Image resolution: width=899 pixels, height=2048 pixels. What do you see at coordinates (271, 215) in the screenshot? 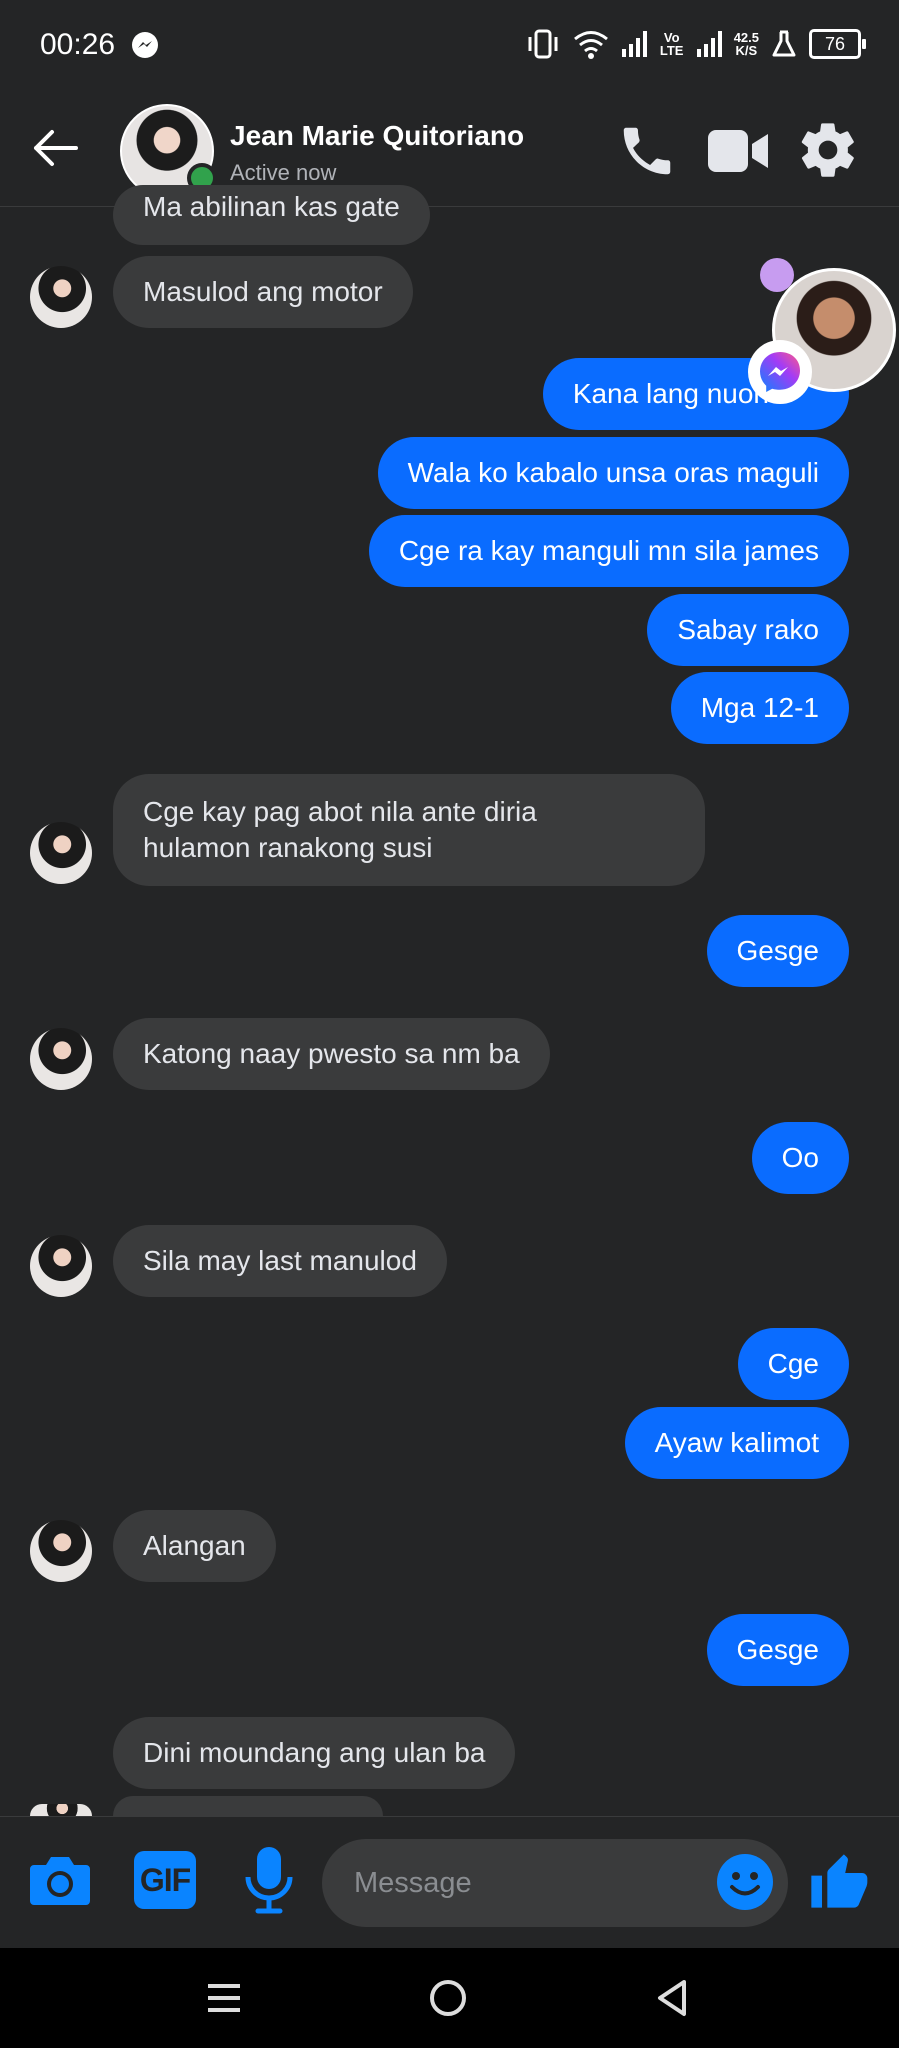
I see `message-bubble: Ma abilinan kas gate` at bounding box center [271, 215].